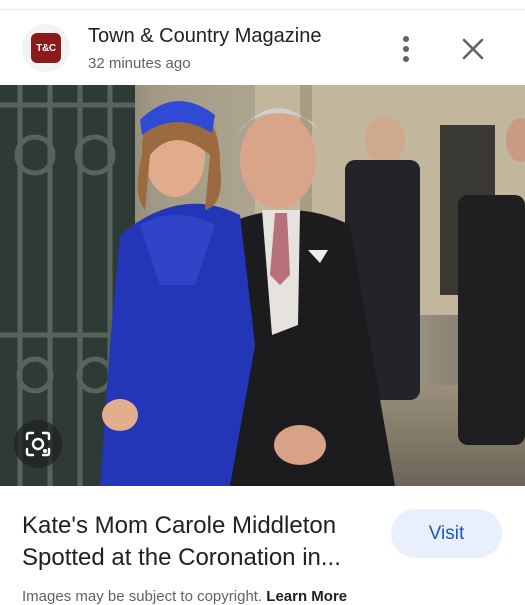 The width and height of the screenshot is (525, 605). Describe the element at coordinates (473, 49) in the screenshot. I see `close-icon` at that location.